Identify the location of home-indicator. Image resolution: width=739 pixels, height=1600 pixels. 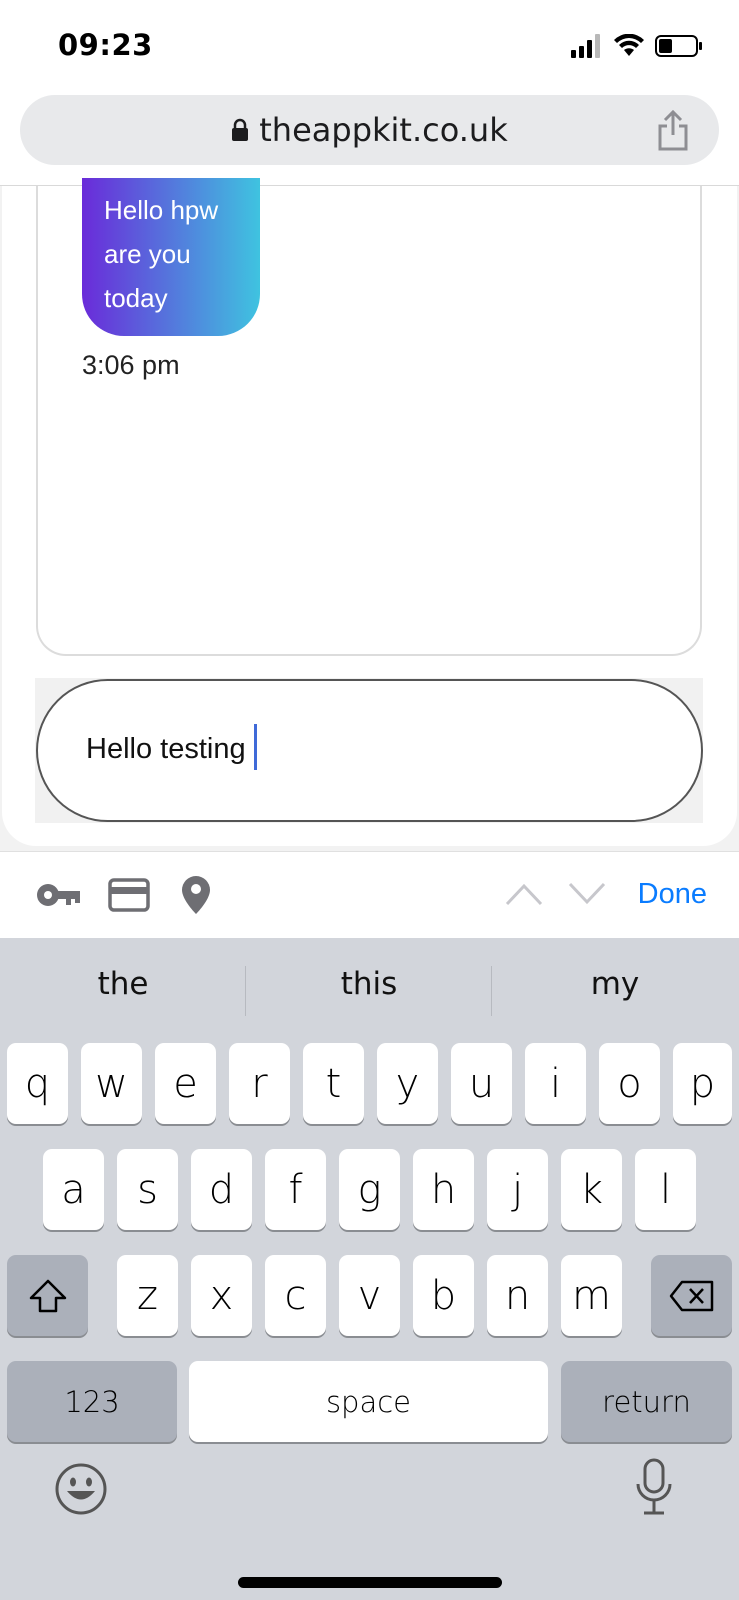
(370, 1582).